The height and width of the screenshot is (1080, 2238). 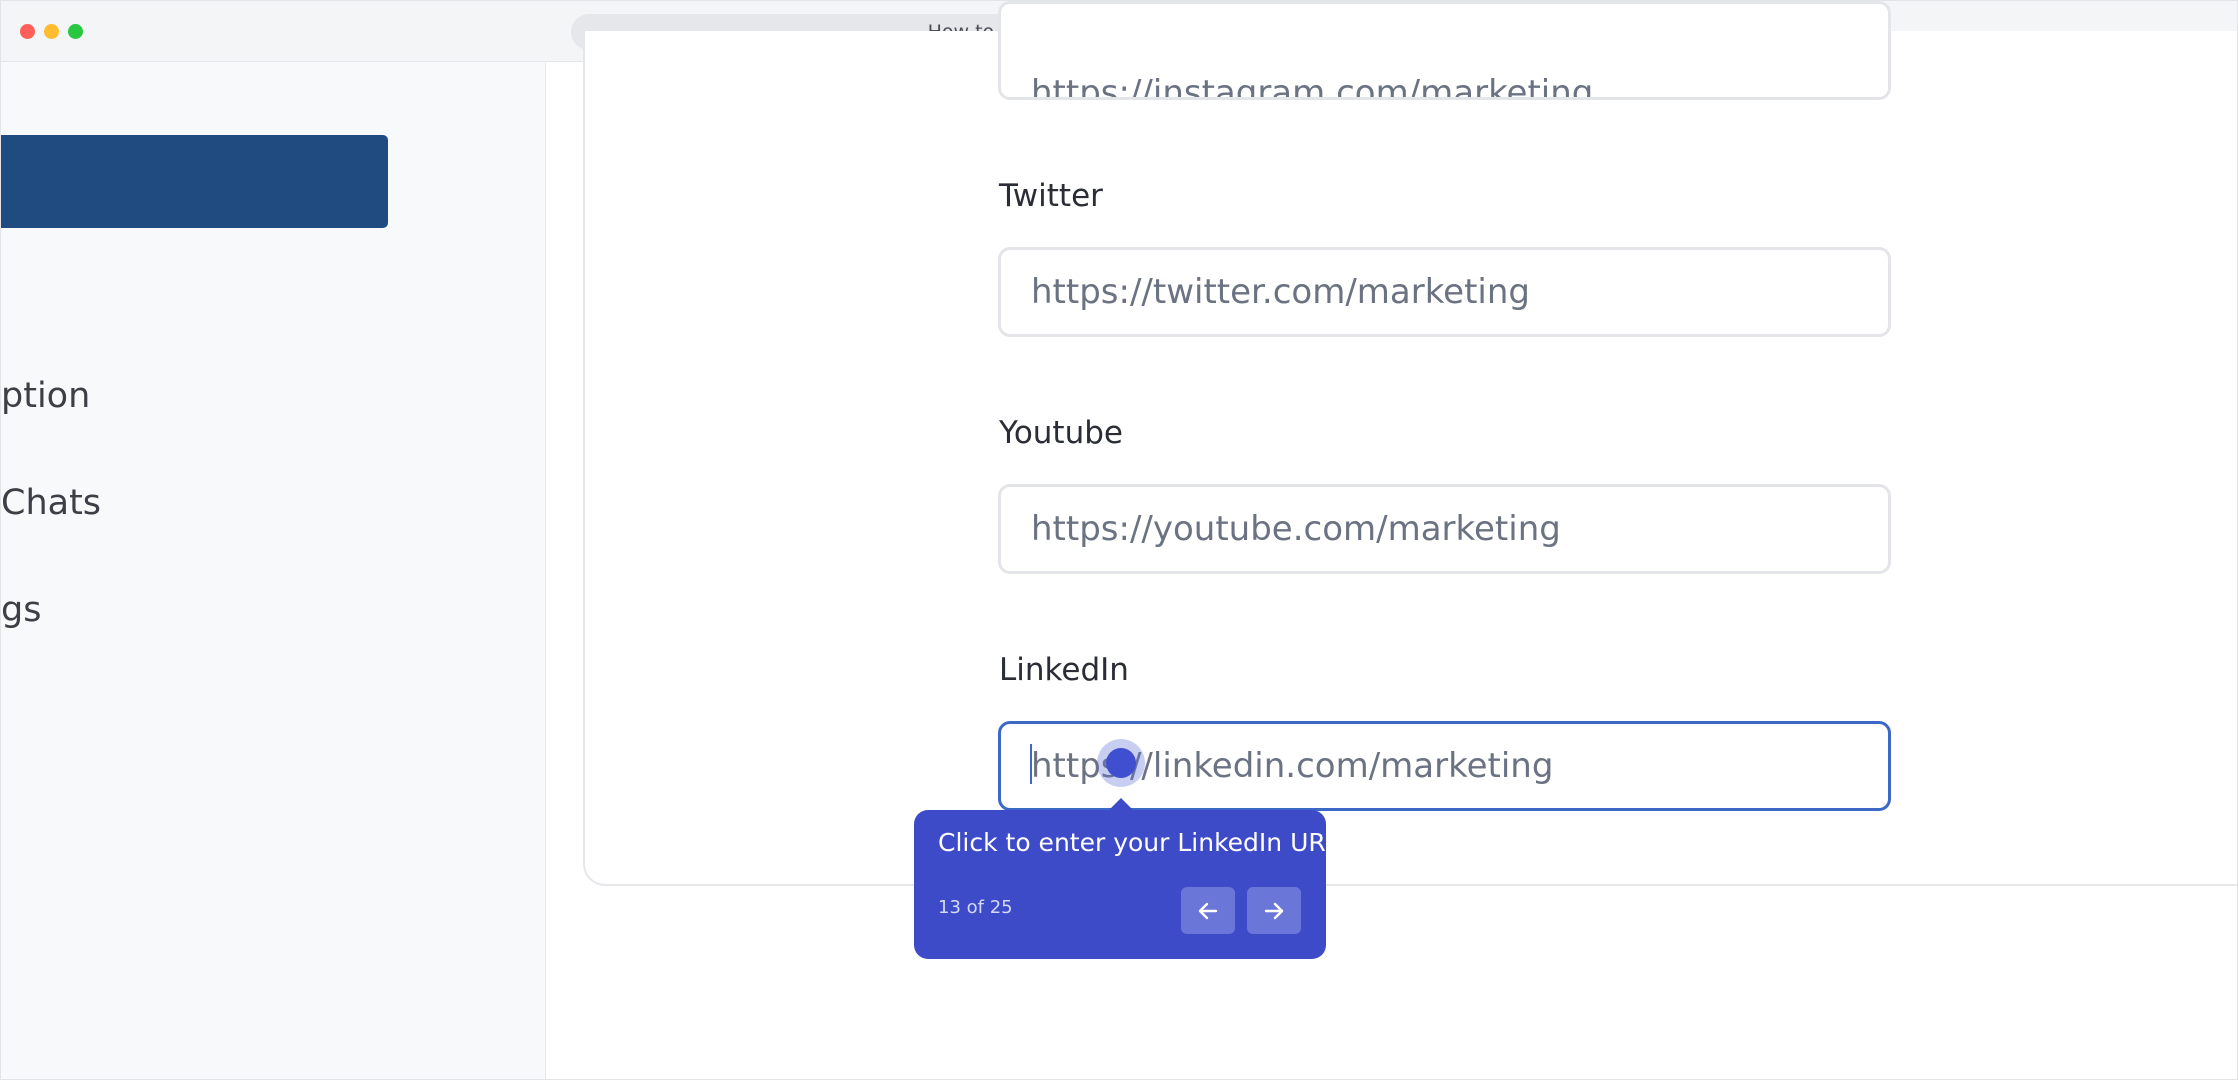 I want to click on text-caret, so click(x=1031, y=764).